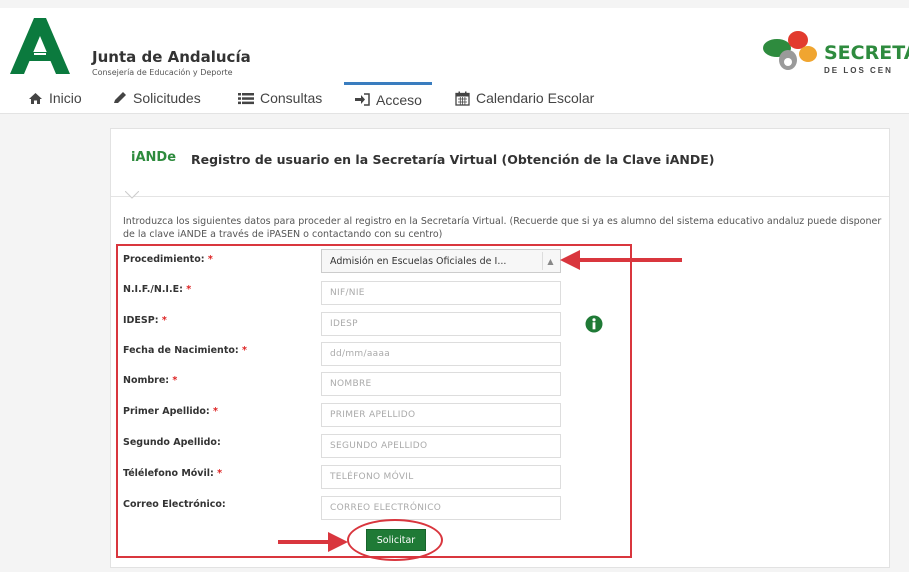  What do you see at coordinates (395, 540) in the screenshot?
I see `annotation-highlight-ellipse` at bounding box center [395, 540].